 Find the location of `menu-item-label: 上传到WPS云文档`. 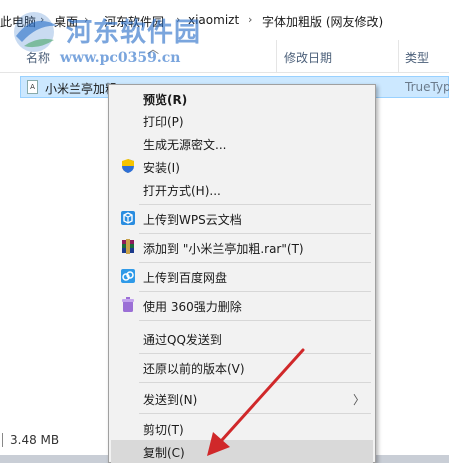

menu-item-label: 上传到WPS云文档 is located at coordinates (192, 220).